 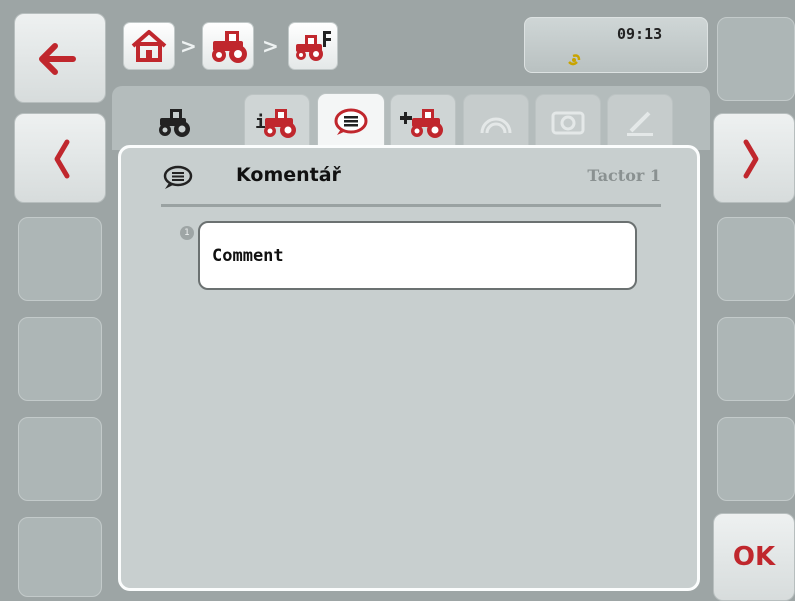 I want to click on field-index-badge: 1, so click(x=187, y=233).